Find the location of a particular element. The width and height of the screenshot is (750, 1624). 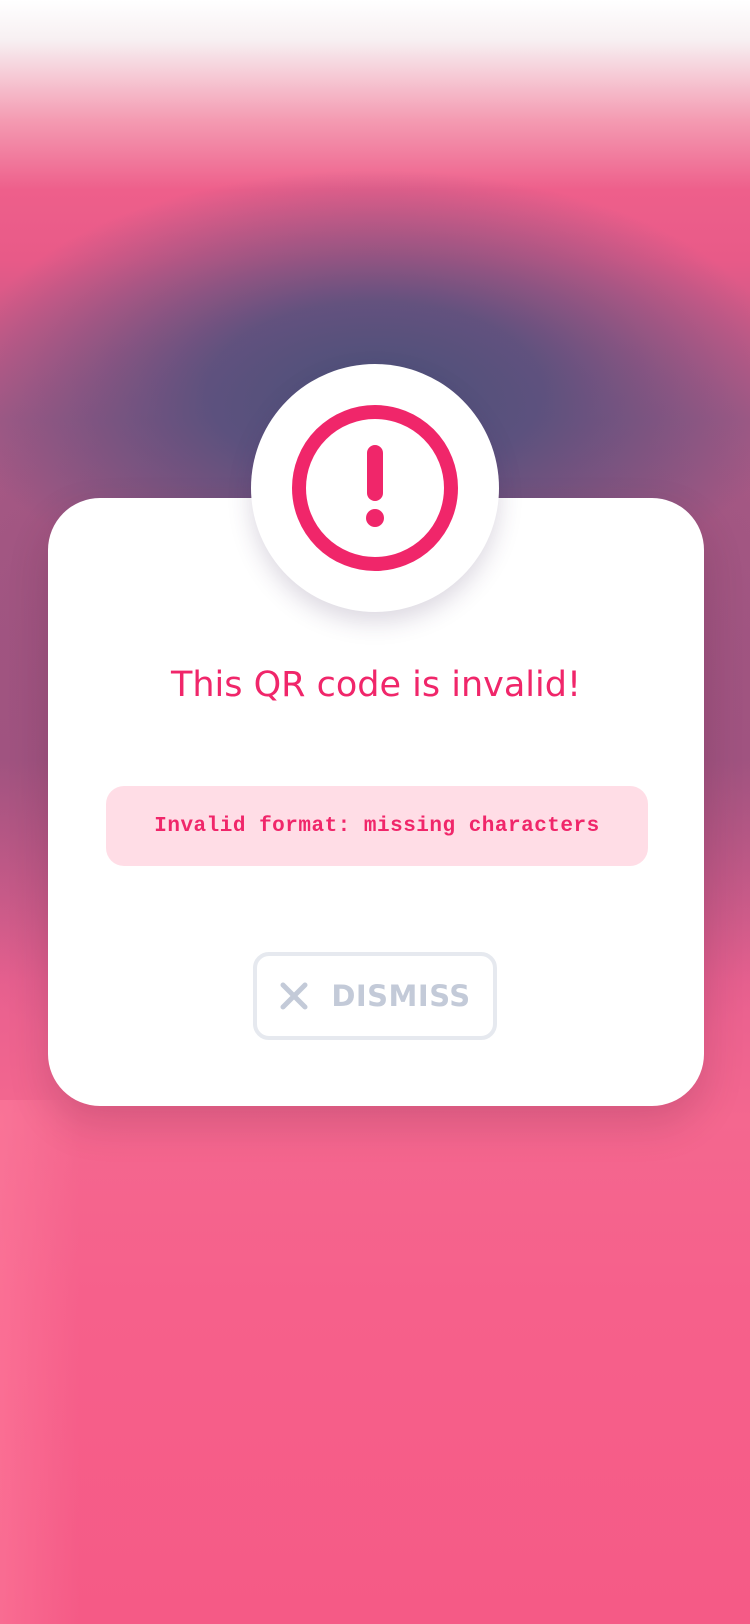

error-message: Invalid format: missing characters is located at coordinates (377, 826).